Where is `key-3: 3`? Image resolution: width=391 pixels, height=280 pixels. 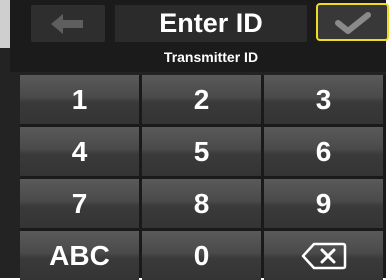 key-3: 3 is located at coordinates (323, 99).